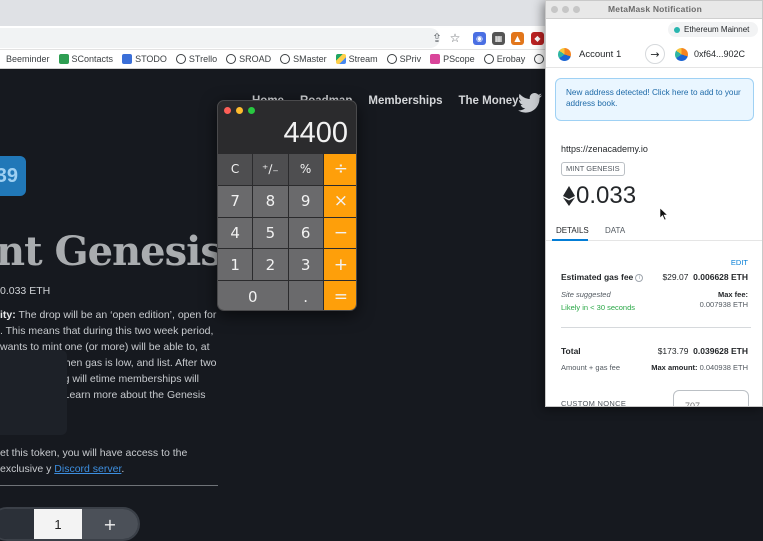 The height and width of the screenshot is (541, 763). Describe the element at coordinates (598, 307) in the screenshot. I see `likely-time-label: Likely in < 30 seconds` at that location.